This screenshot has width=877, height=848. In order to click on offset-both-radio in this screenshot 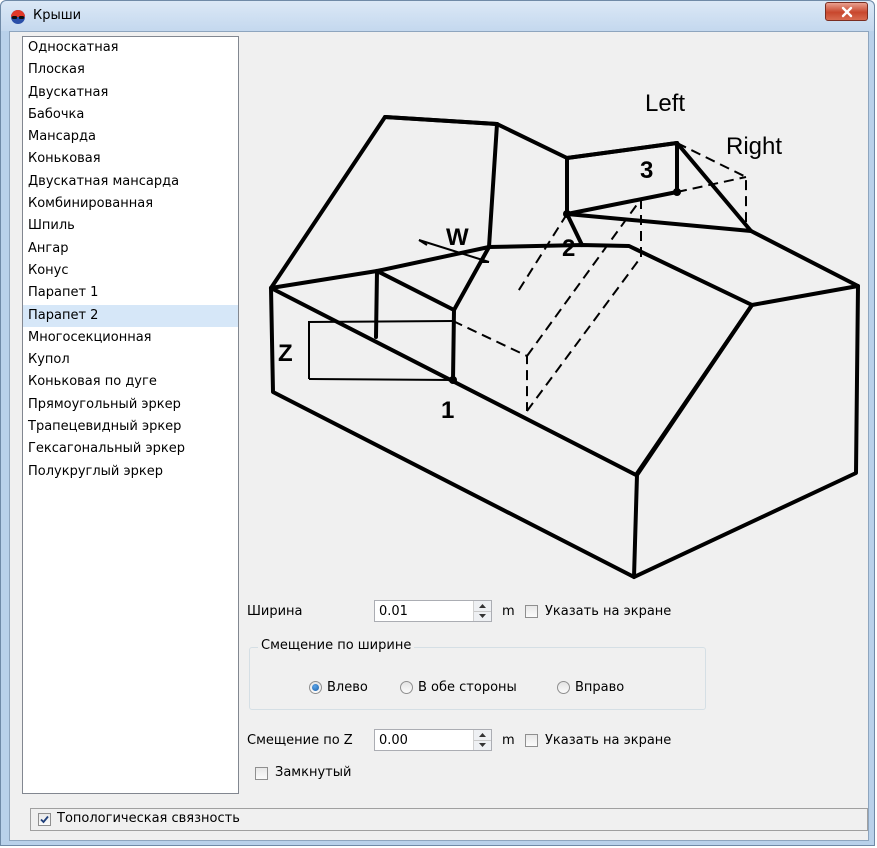, I will do `click(406, 687)`.